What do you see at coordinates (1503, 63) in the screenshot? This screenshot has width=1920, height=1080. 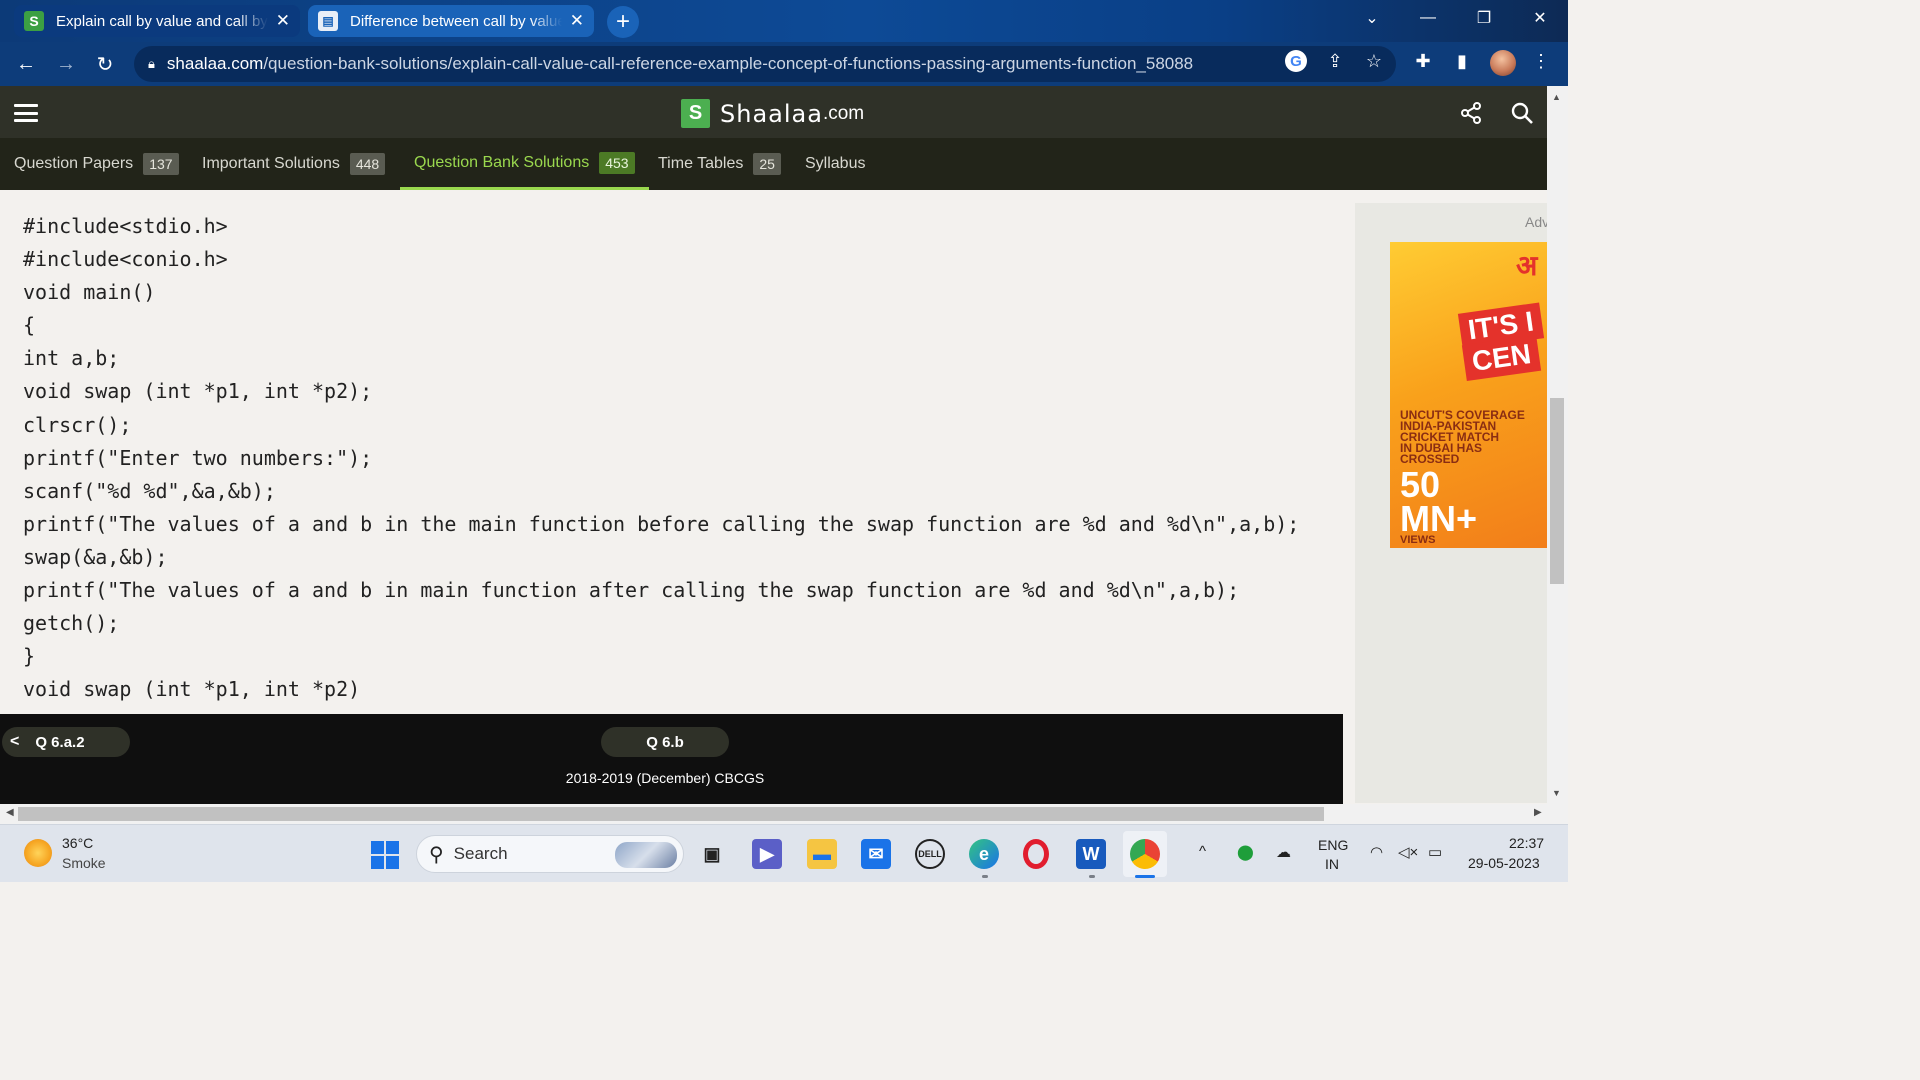 I see `profile-avatar` at bounding box center [1503, 63].